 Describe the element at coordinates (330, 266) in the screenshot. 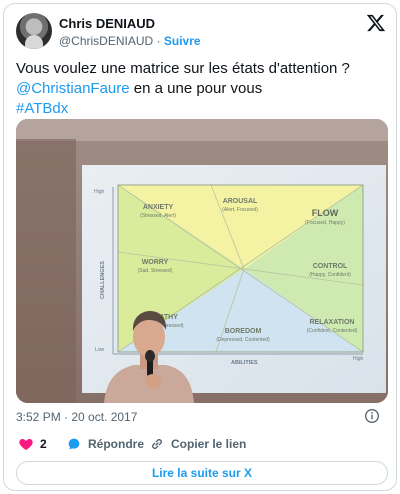

I see `region-control: CONTROL` at that location.